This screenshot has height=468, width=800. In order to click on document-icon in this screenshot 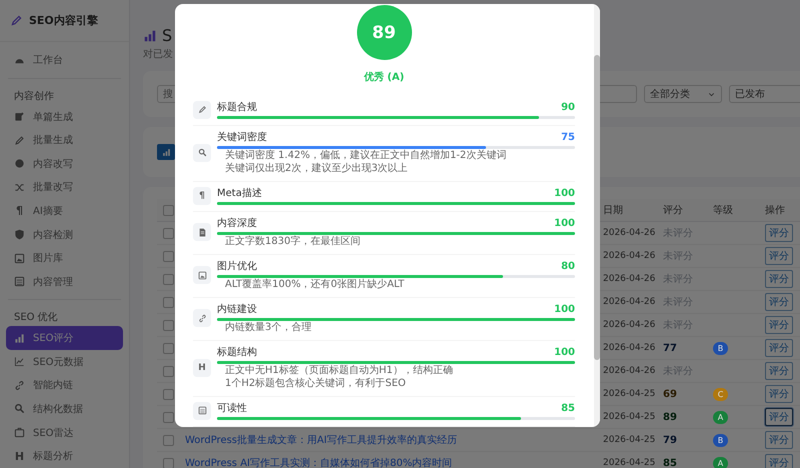, I will do `click(202, 232)`.